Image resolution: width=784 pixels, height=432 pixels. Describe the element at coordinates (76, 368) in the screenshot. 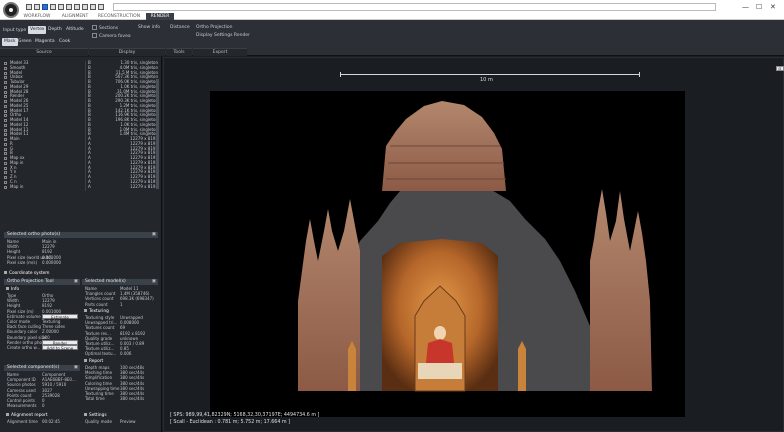

I see `components-close-icon: ▣` at that location.